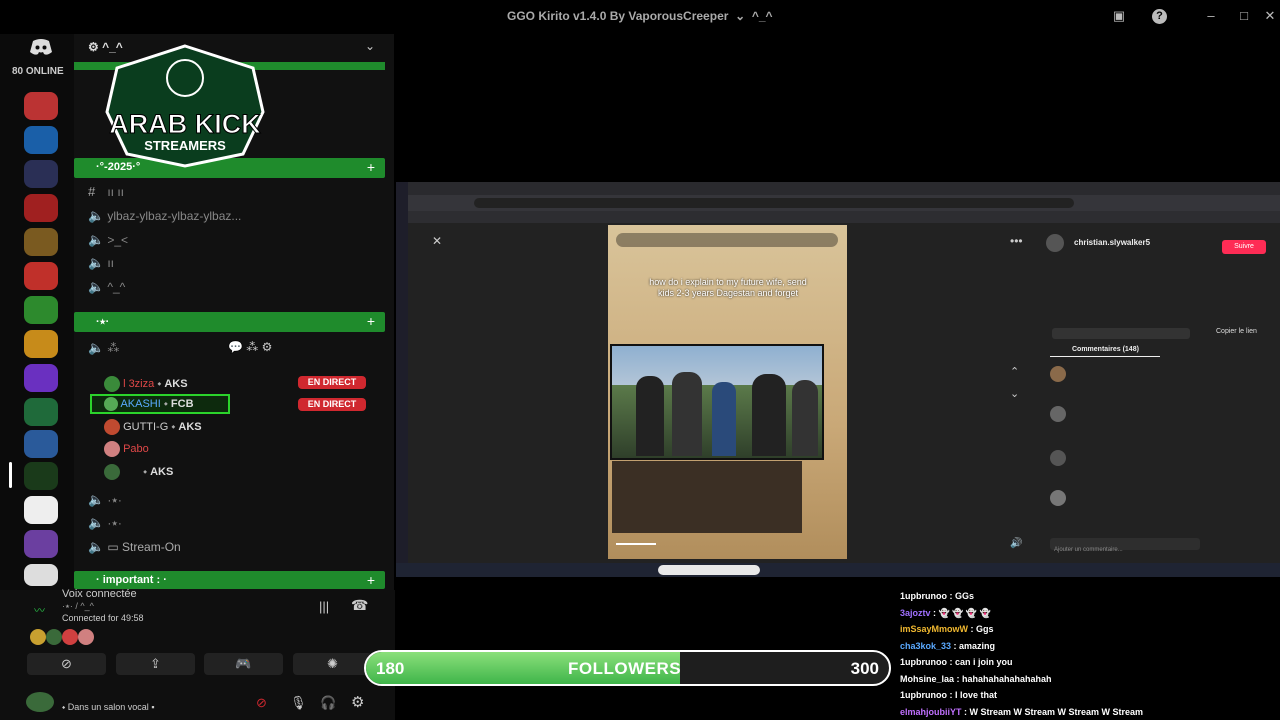 This screenshot has height=720, width=1280. Describe the element at coordinates (204, 384) in the screenshot. I see `voice-user: l 3ziza ⬩ AKS` at that location.